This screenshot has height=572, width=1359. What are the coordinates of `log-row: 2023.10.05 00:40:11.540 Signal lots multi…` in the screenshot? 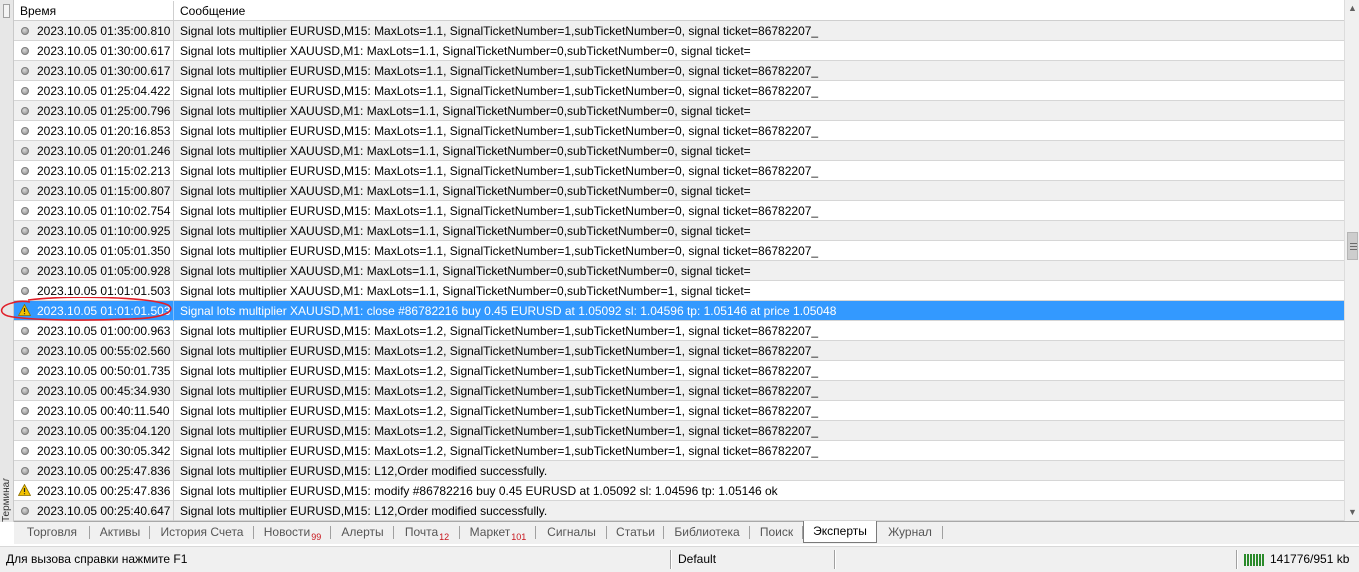 It's located at (679, 411).